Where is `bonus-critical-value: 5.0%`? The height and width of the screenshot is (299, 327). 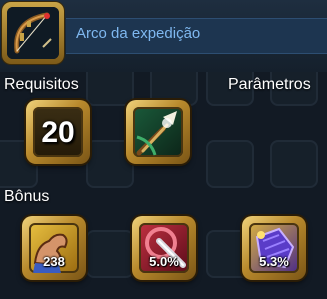
bonus-critical-value: 5.0% is located at coordinates (164, 261).